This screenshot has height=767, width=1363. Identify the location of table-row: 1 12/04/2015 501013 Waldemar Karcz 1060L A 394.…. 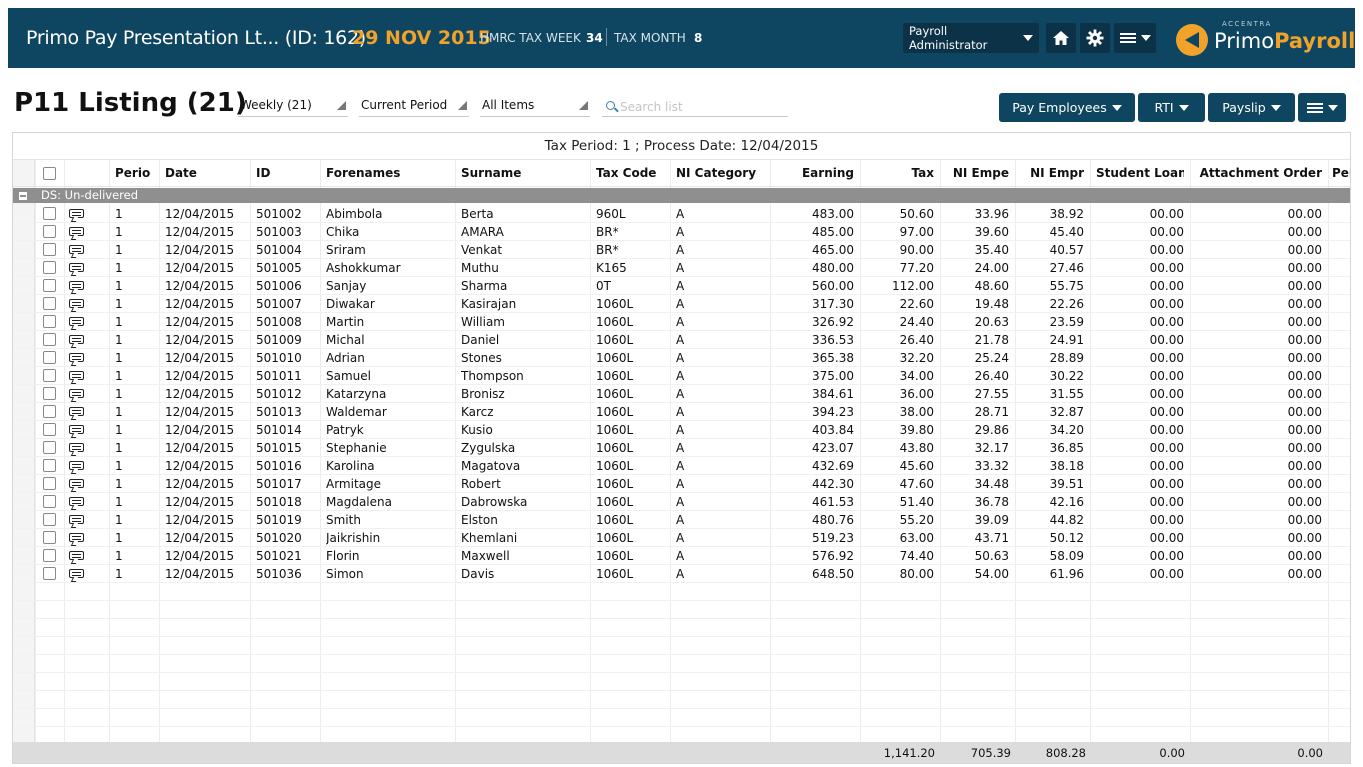
(681, 412).